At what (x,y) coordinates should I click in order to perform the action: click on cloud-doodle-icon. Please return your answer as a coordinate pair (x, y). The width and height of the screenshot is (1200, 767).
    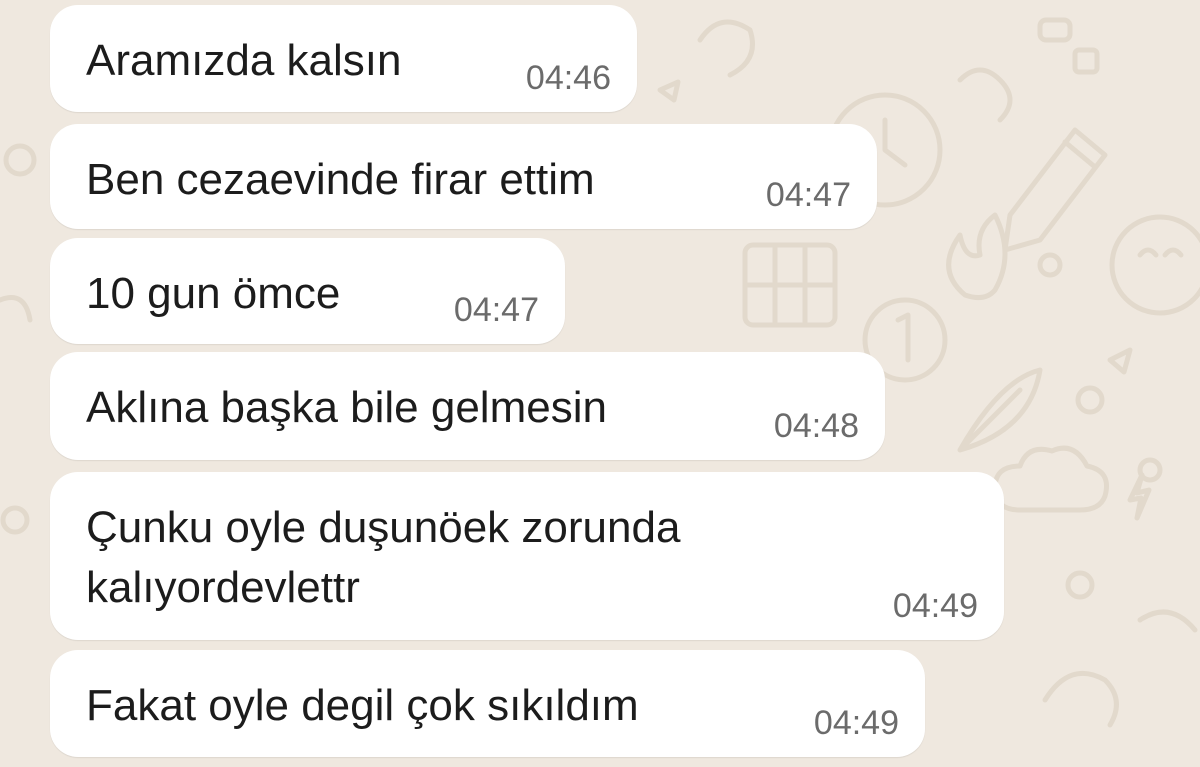
    Looking at the image, I should click on (1050, 479).